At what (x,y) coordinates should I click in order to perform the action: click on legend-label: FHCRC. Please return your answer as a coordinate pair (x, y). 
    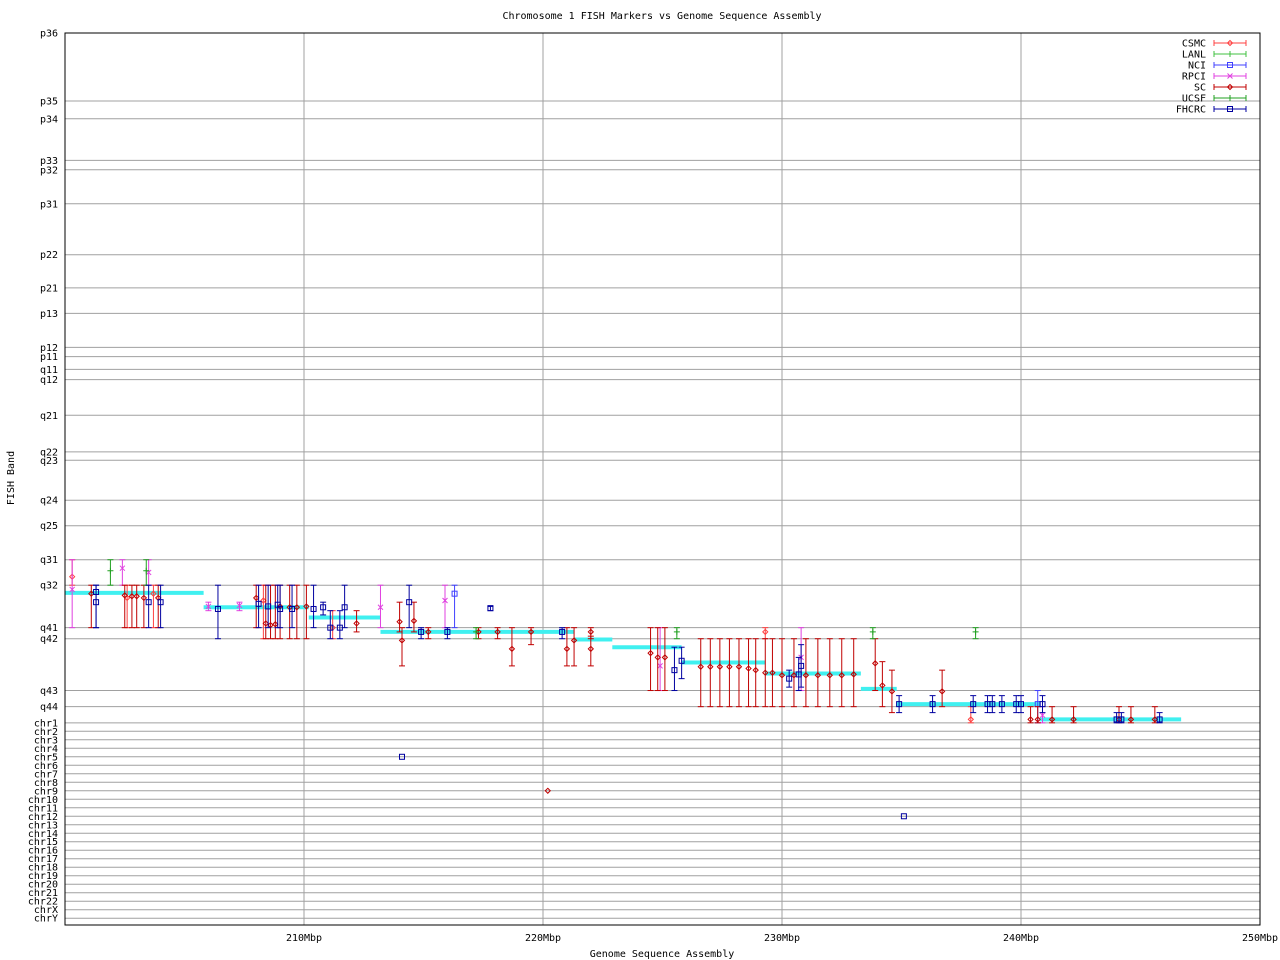
    Looking at the image, I should click on (1191, 110).